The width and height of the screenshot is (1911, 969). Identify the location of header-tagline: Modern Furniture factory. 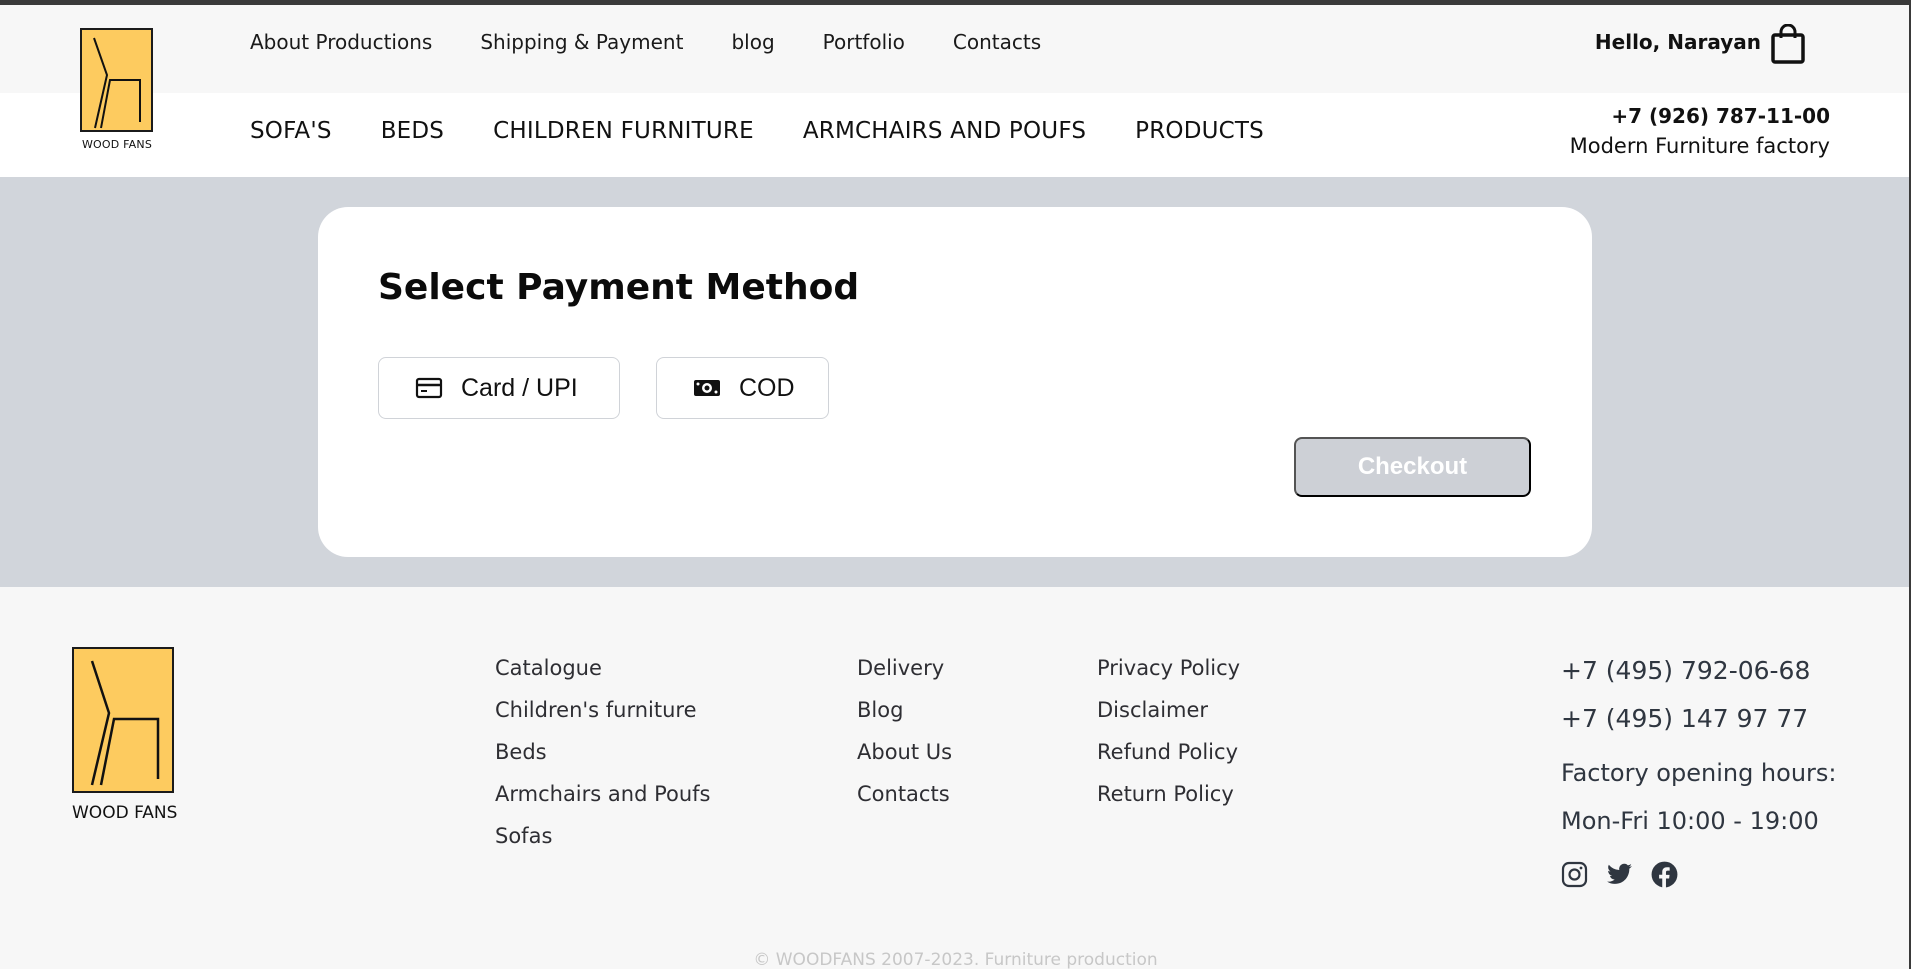
(1699, 146).